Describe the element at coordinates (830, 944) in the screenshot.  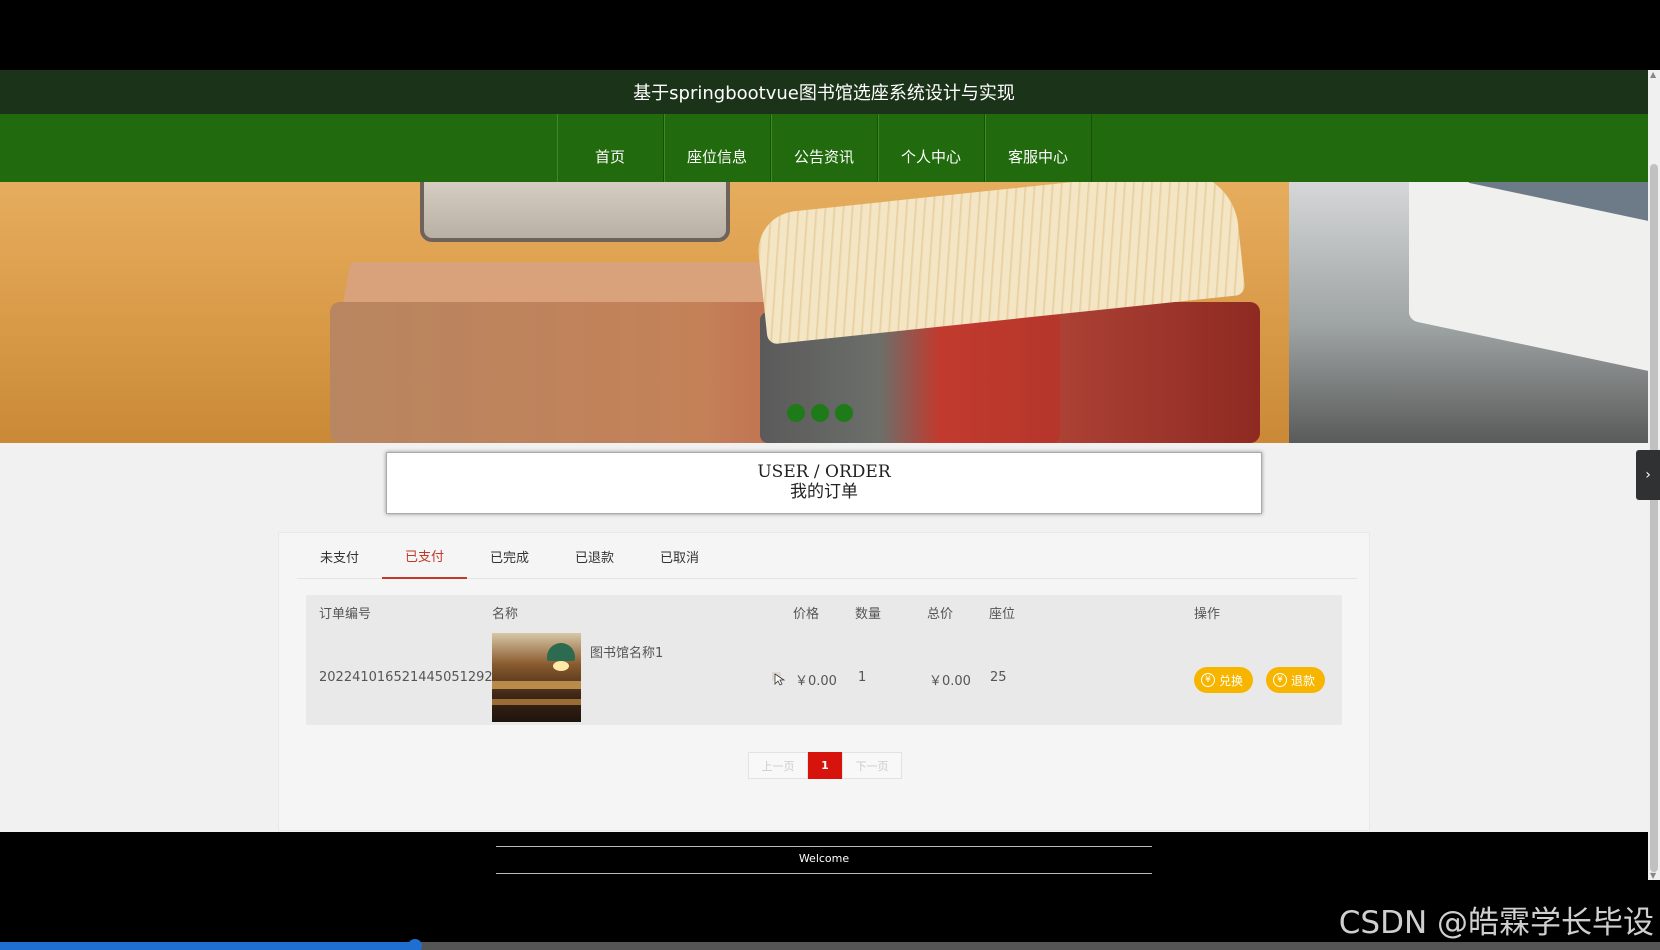
I see `video-progress-bar` at that location.